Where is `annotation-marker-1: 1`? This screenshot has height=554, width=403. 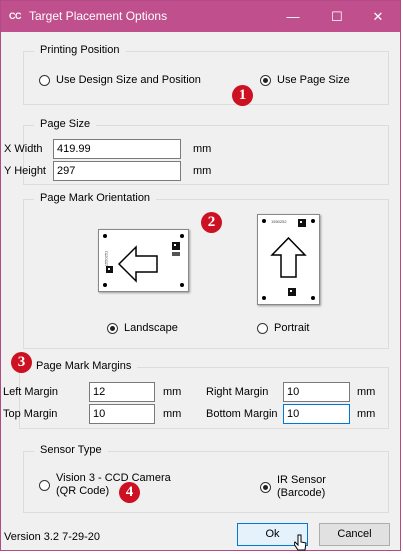 annotation-marker-1: 1 is located at coordinates (242, 95).